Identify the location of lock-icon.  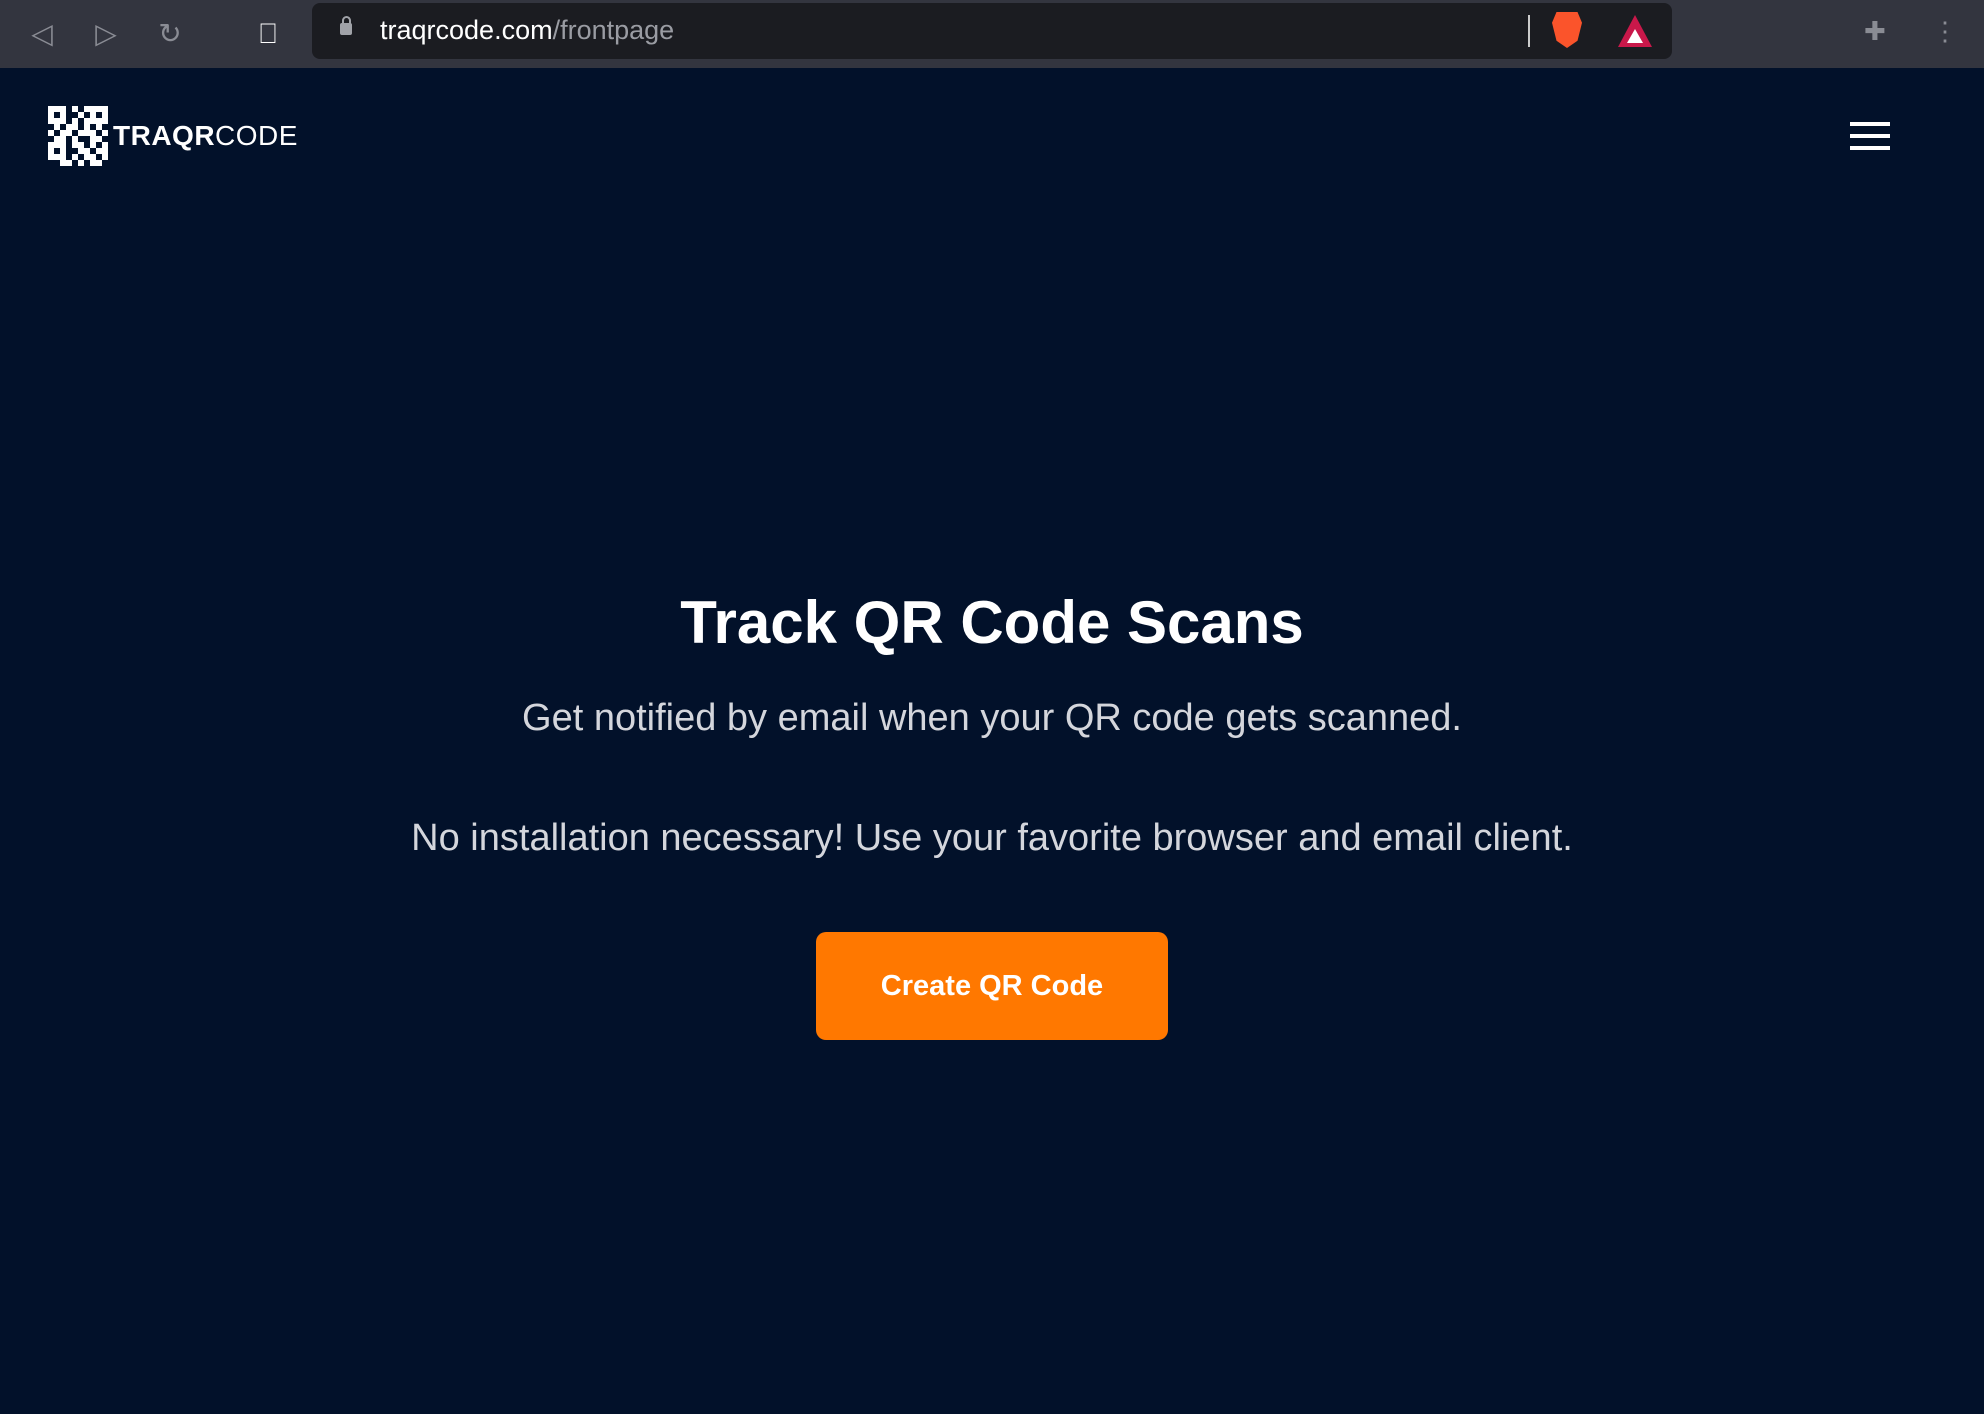
(346, 25).